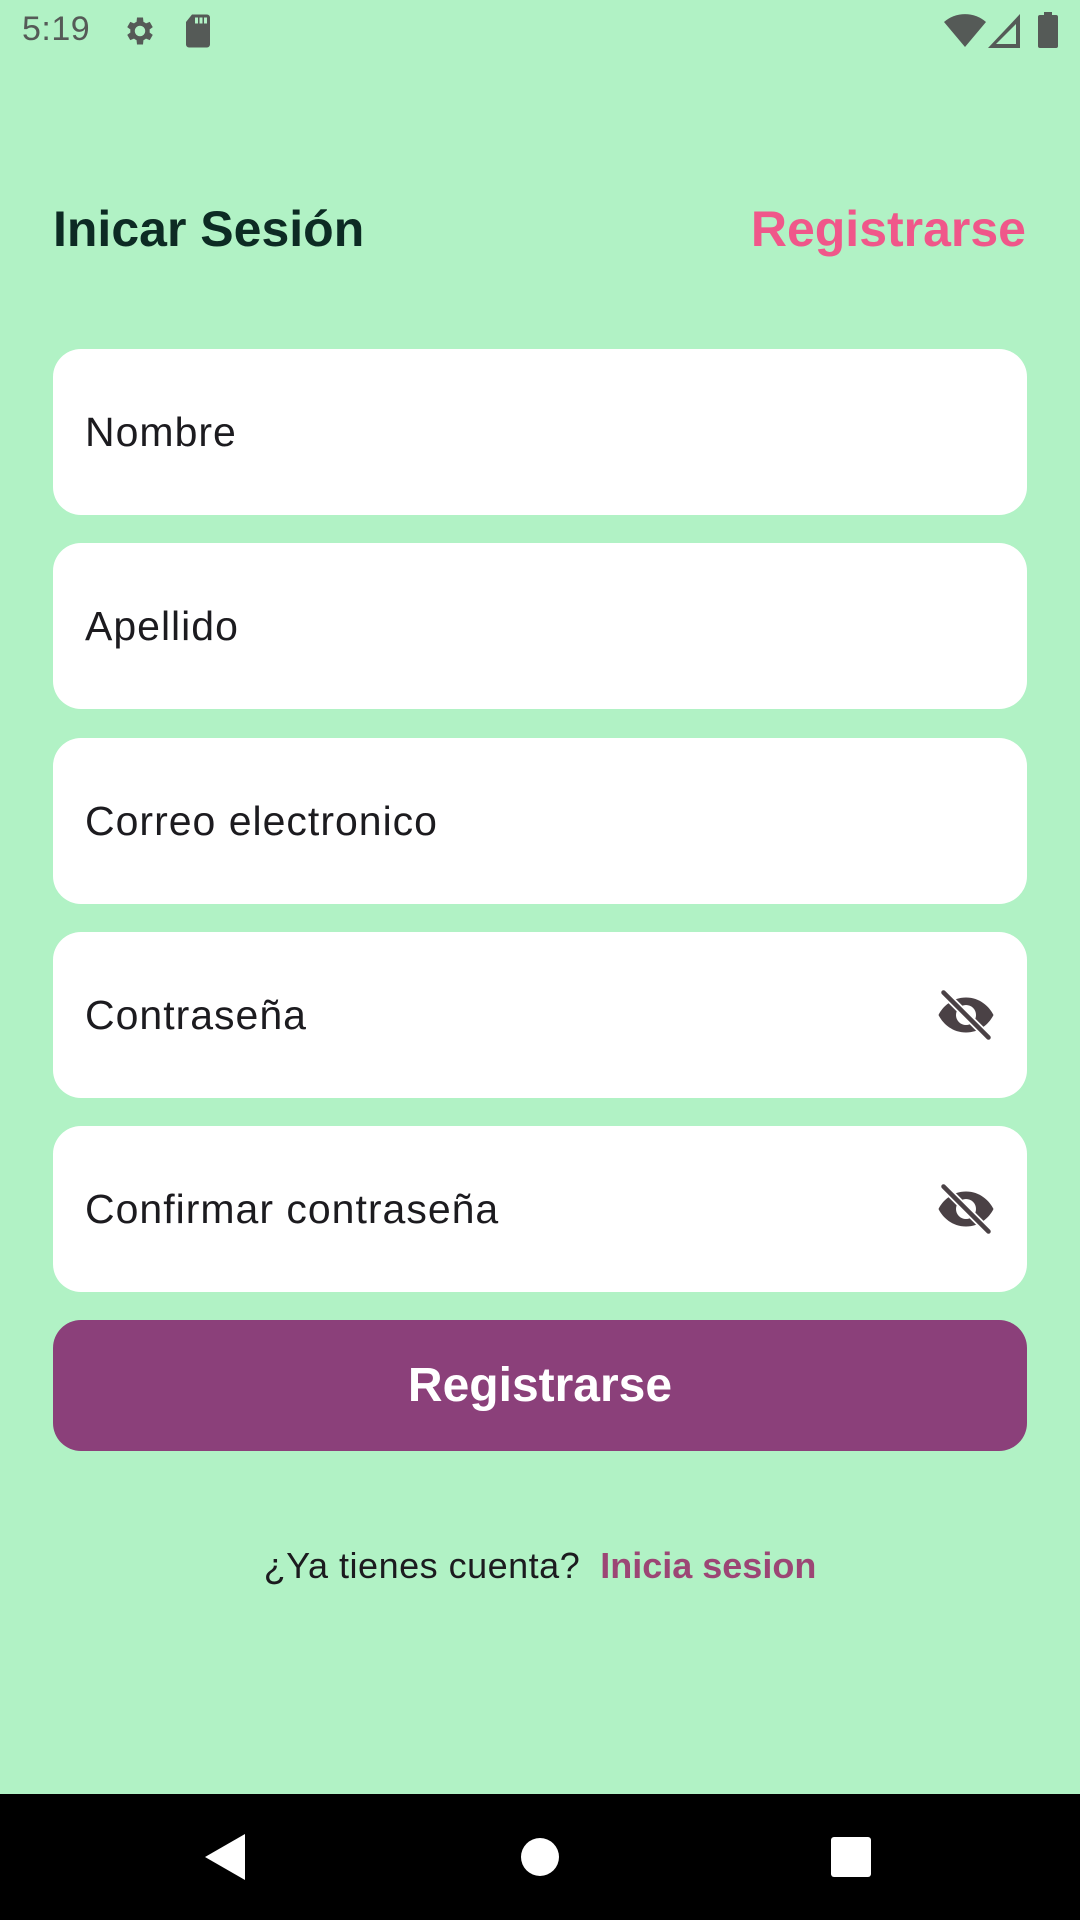 Image resolution: width=1080 pixels, height=1920 pixels. Describe the element at coordinates (56, 29) in the screenshot. I see `status-time: 5:19` at that location.